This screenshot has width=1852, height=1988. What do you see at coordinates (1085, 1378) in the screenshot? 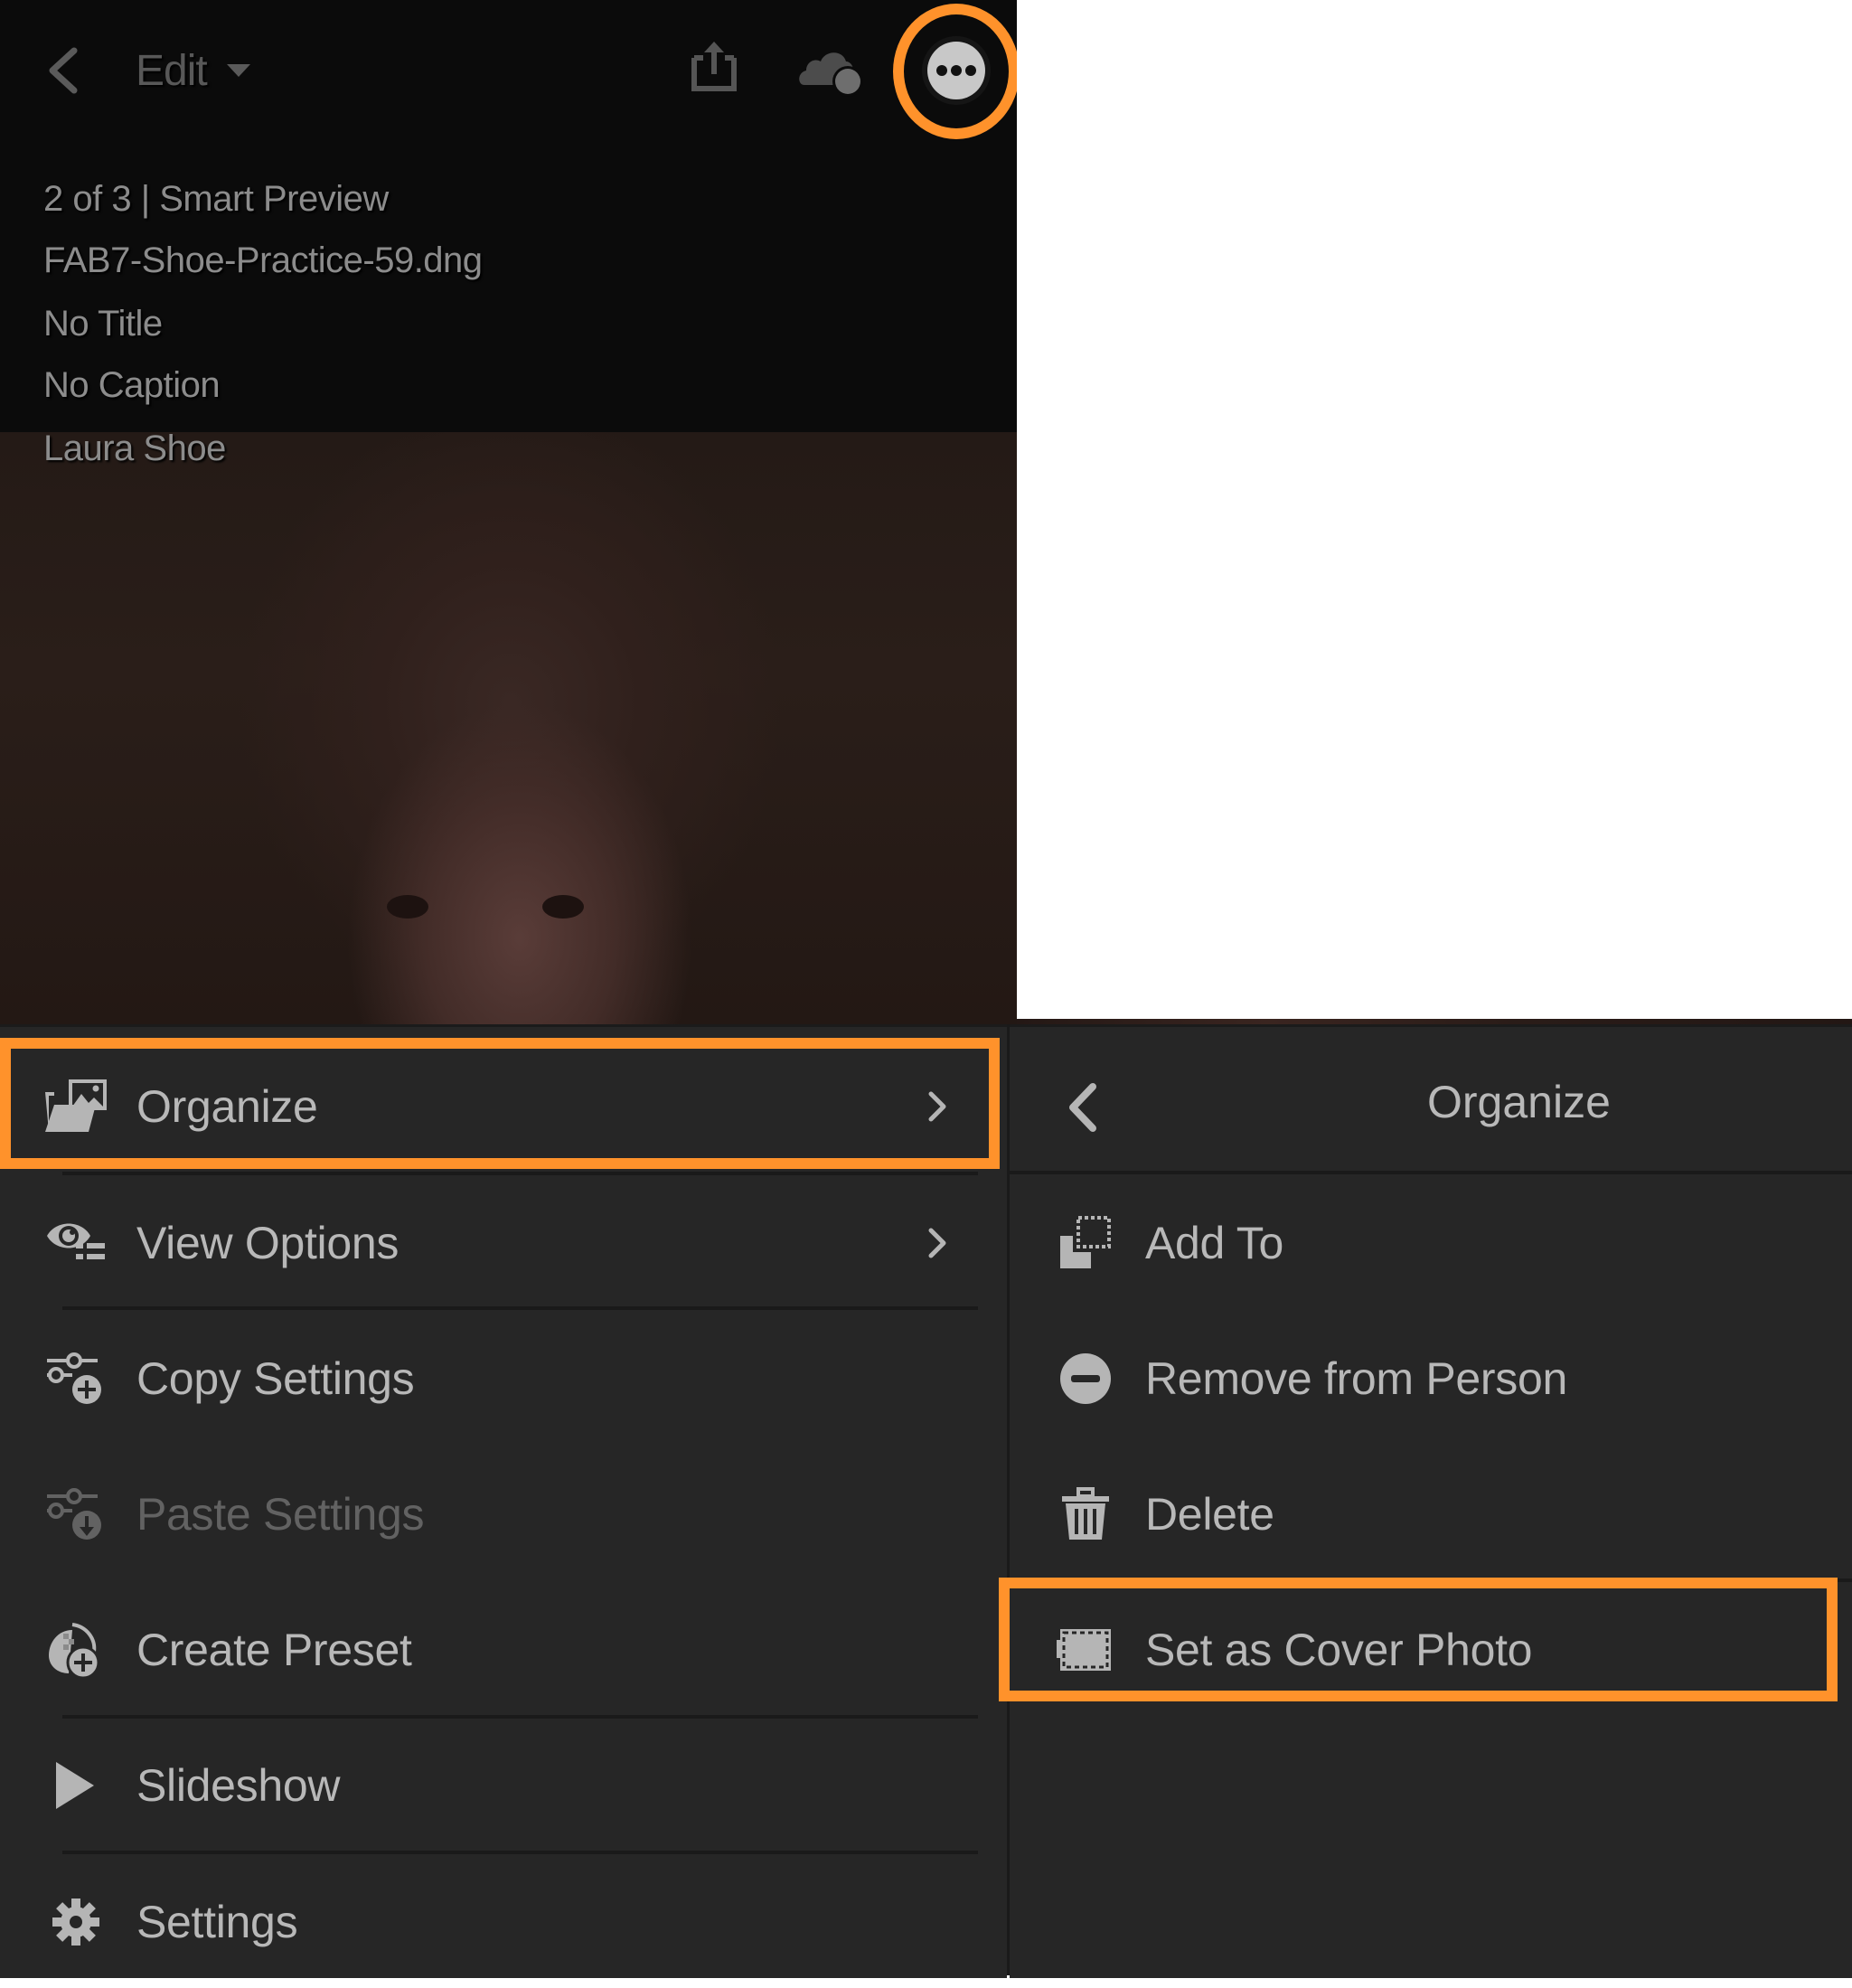
I see `remove-circle-icon` at bounding box center [1085, 1378].